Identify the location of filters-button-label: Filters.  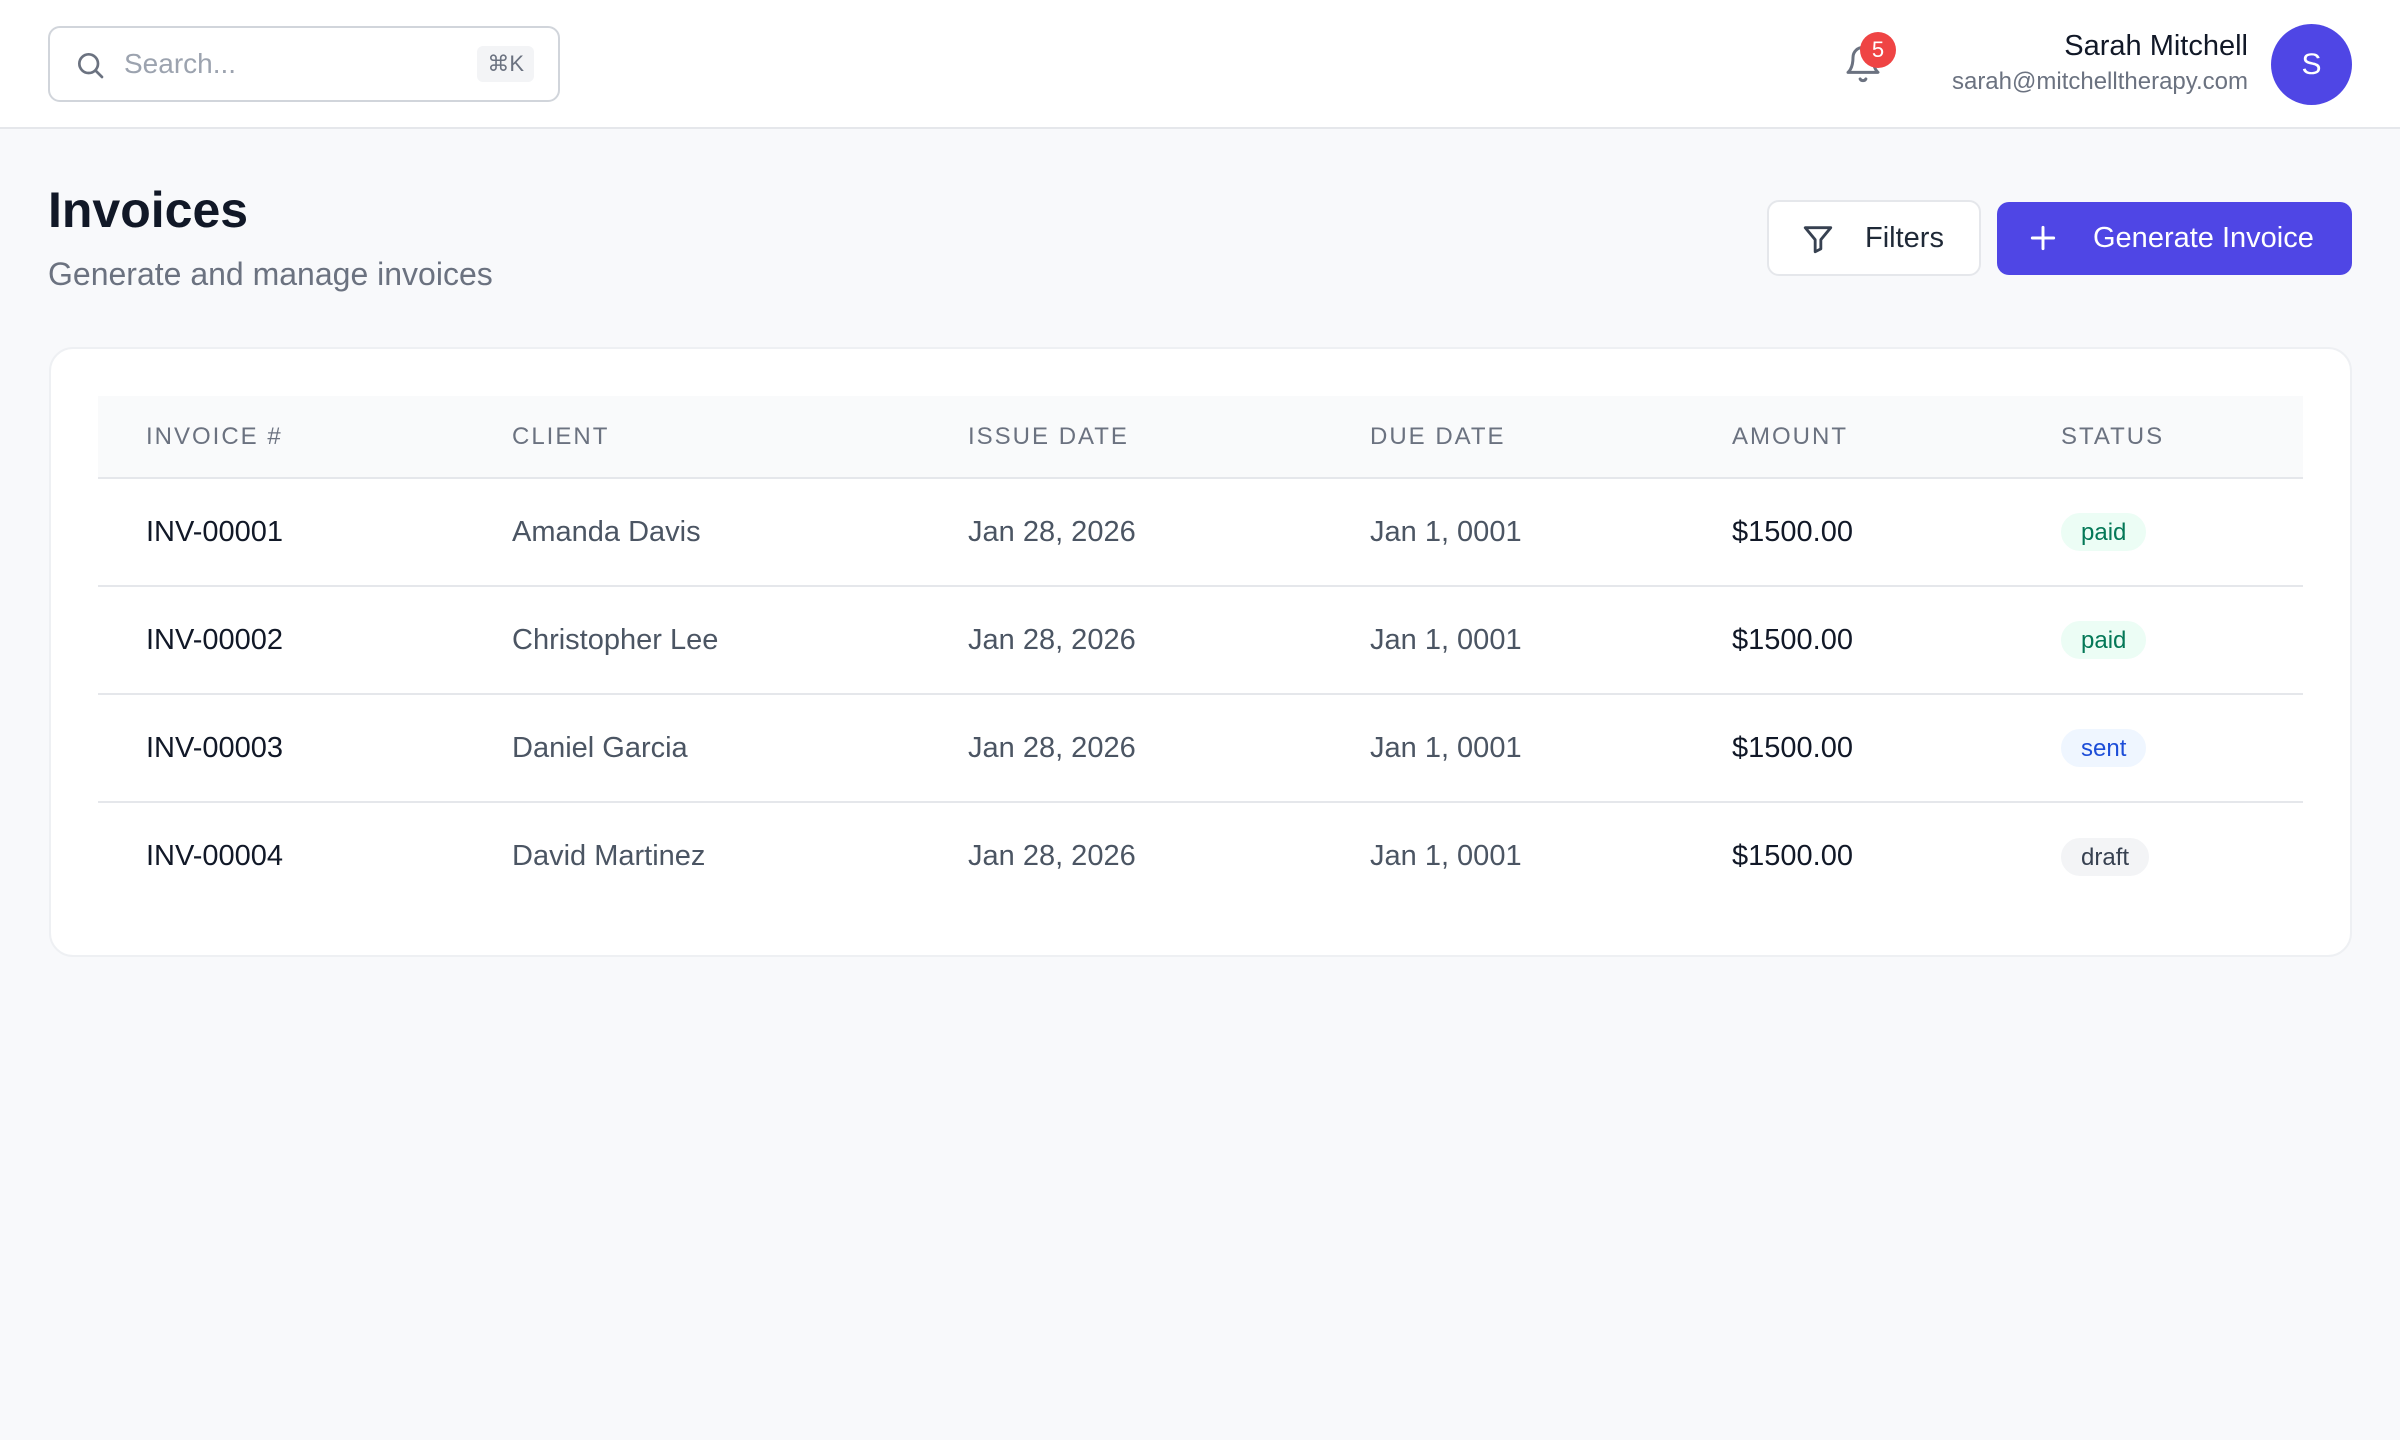
(1904, 238).